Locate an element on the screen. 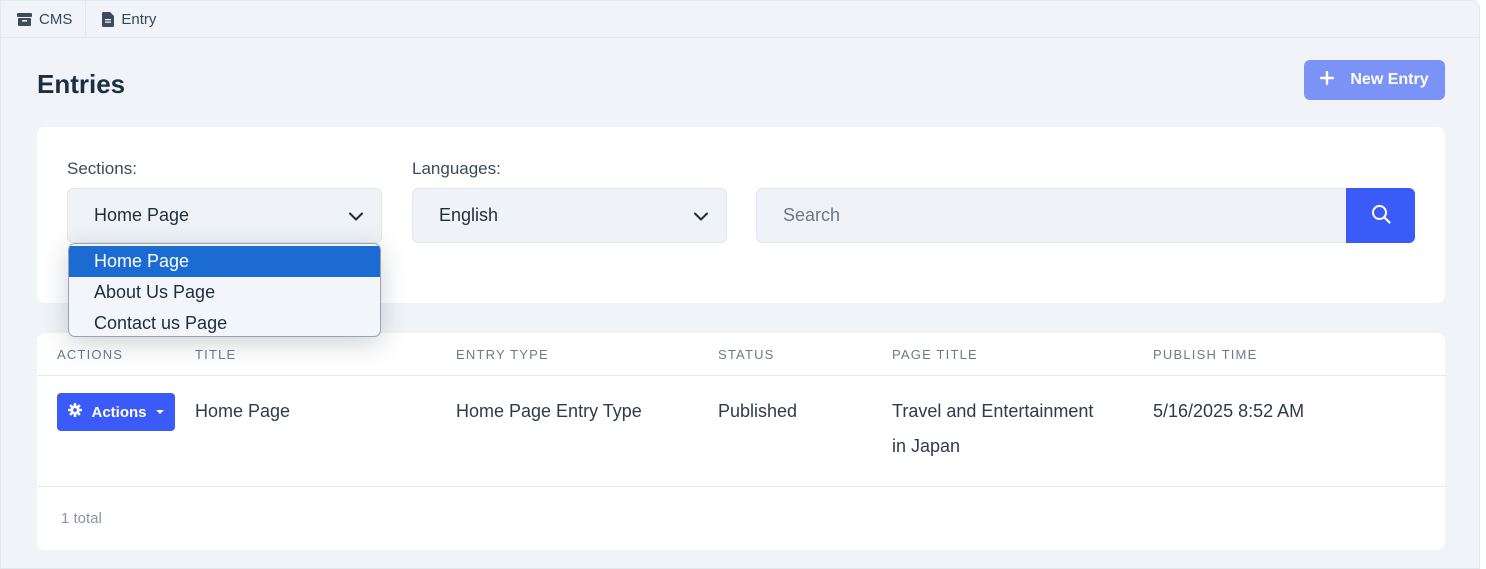 The height and width of the screenshot is (569, 1486). archive-icon is located at coordinates (24, 19).